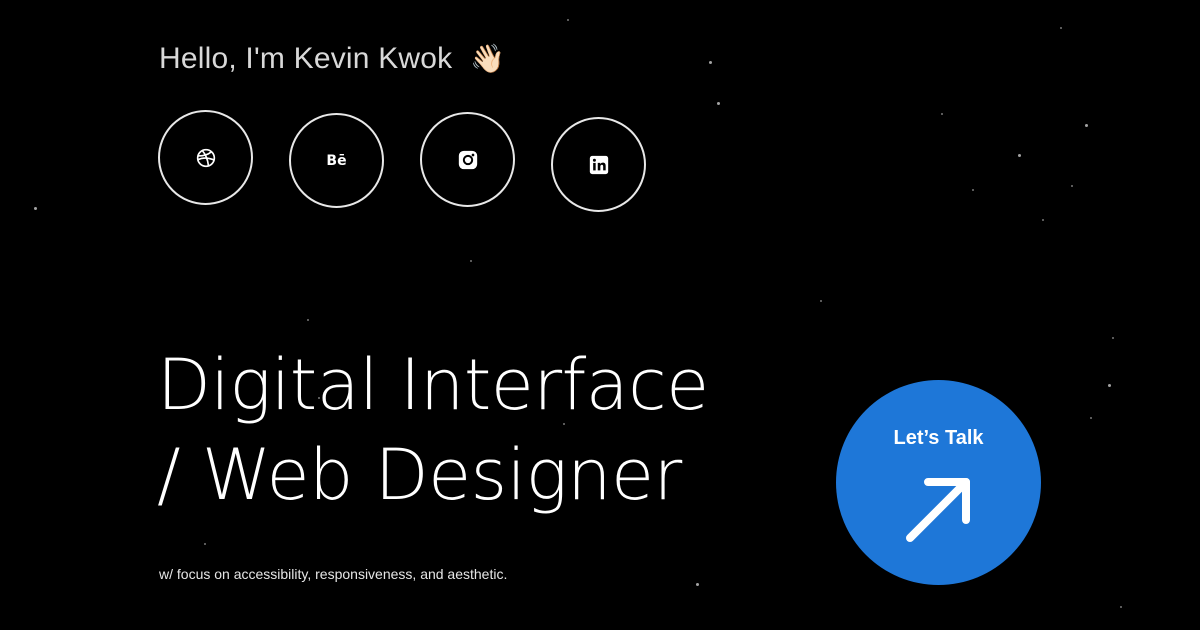 This screenshot has height=630, width=1200. I want to click on behance-icon: Bē, so click(336, 160).